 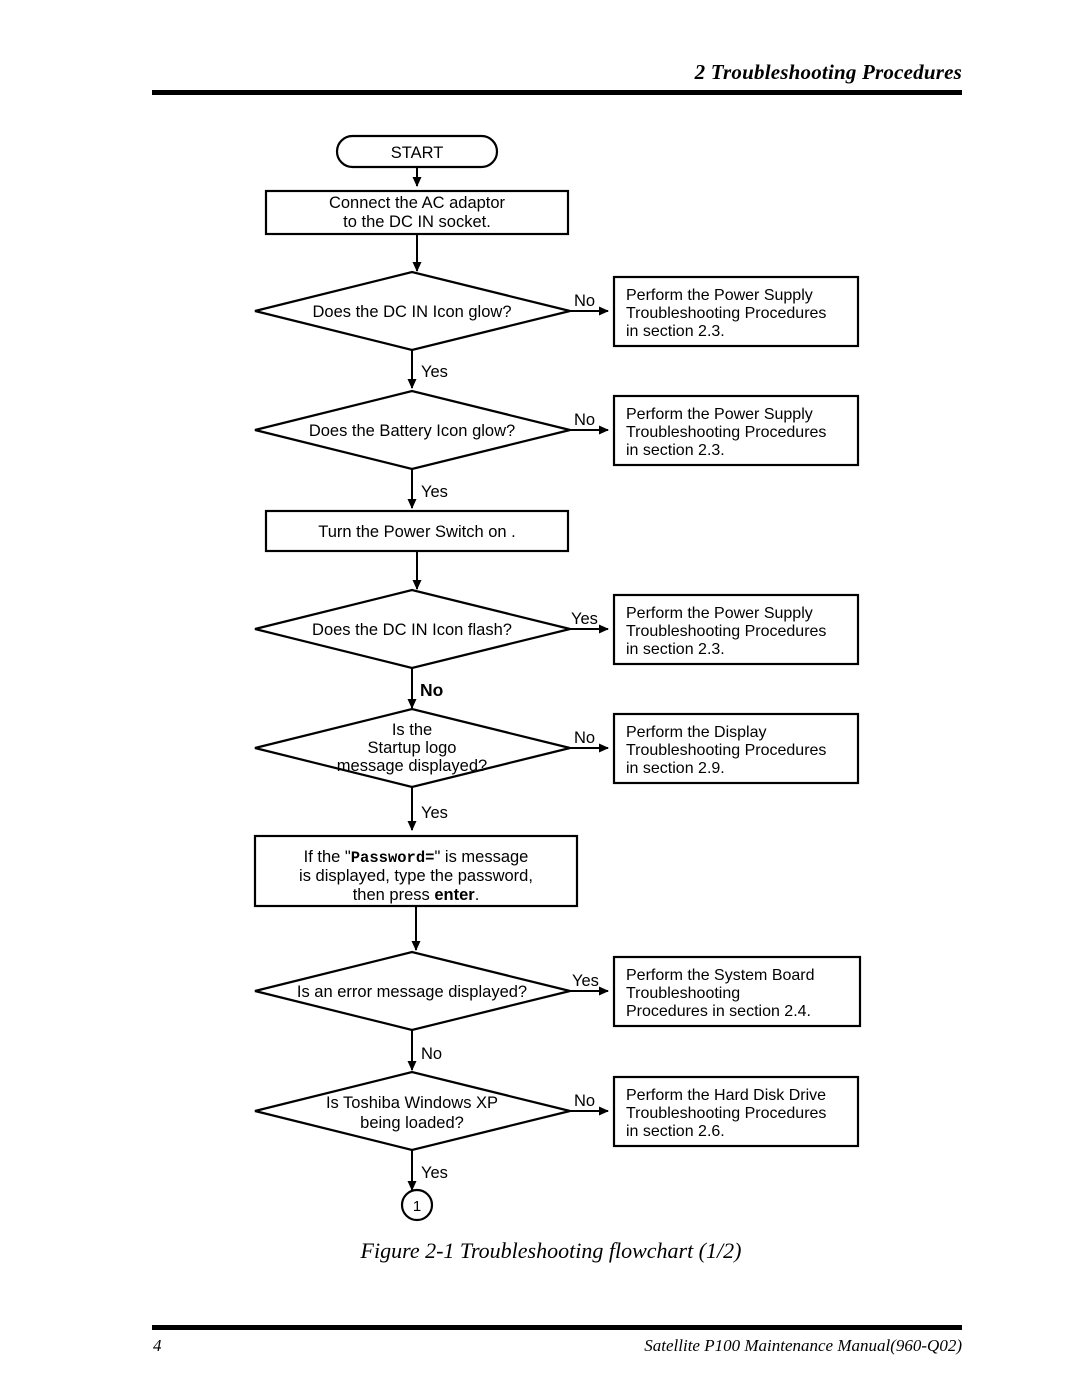 What do you see at coordinates (585, 981) in the screenshot?
I see `decision5-branch-right-label: Yes` at bounding box center [585, 981].